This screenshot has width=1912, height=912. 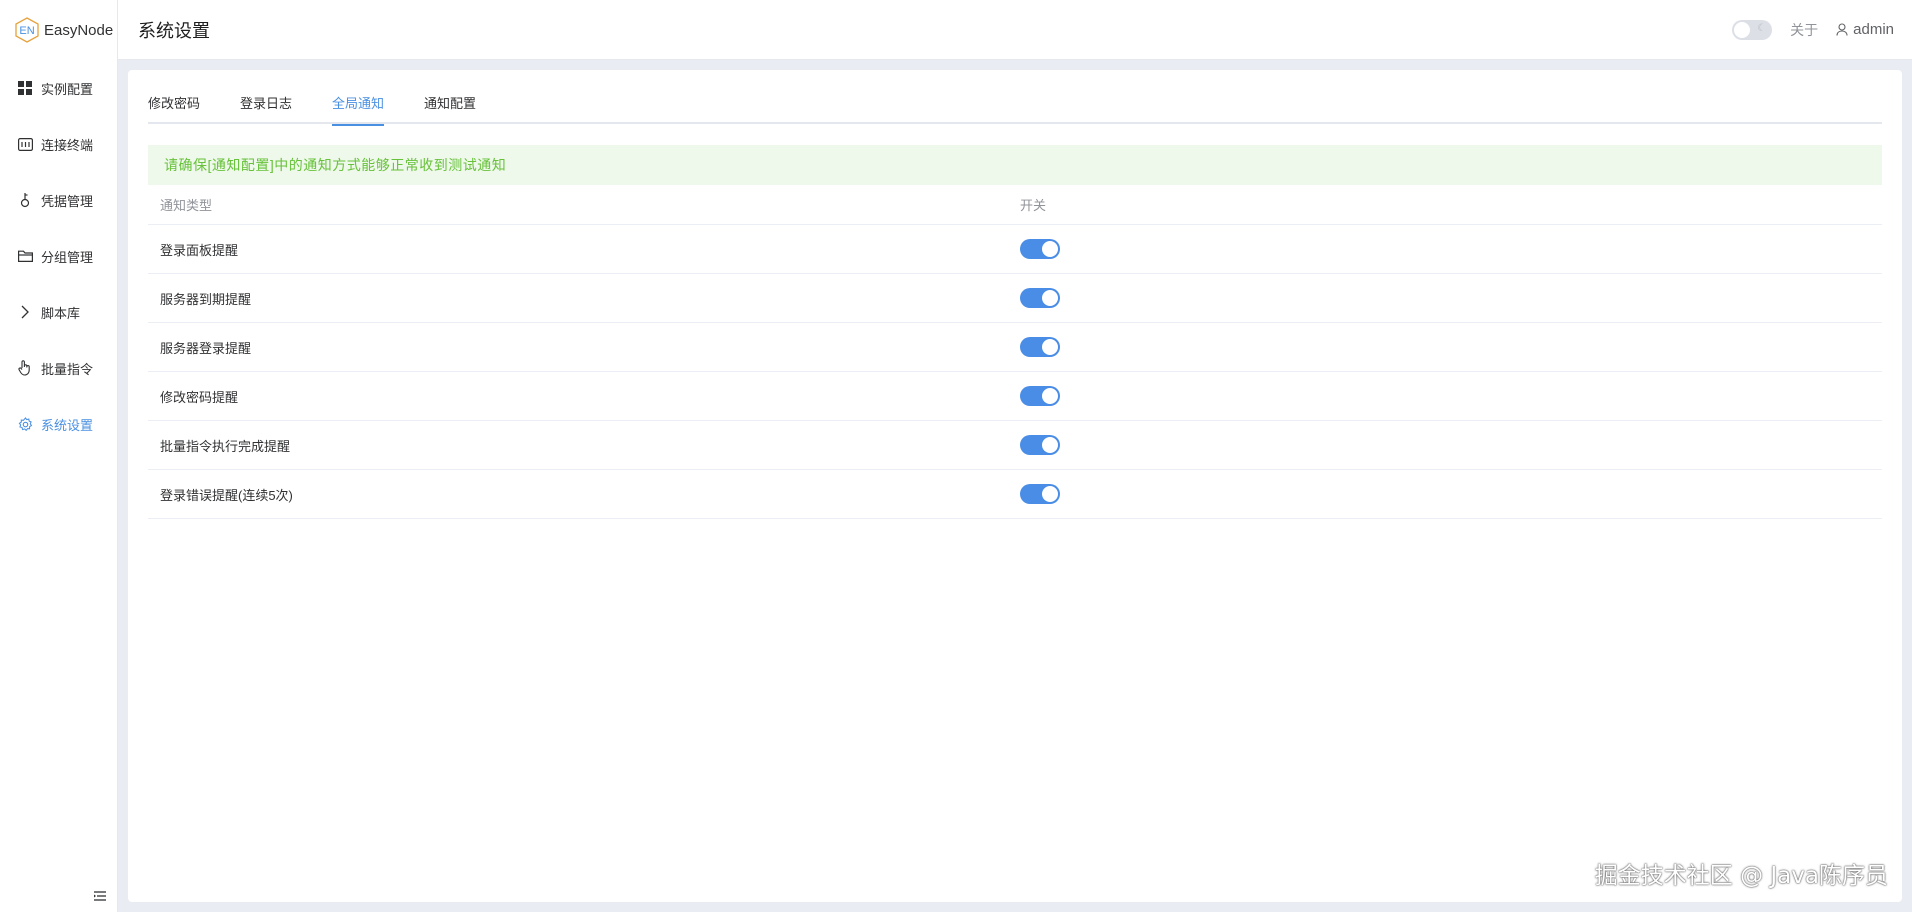 I want to click on page-title: 系统设置, so click(x=174, y=30).